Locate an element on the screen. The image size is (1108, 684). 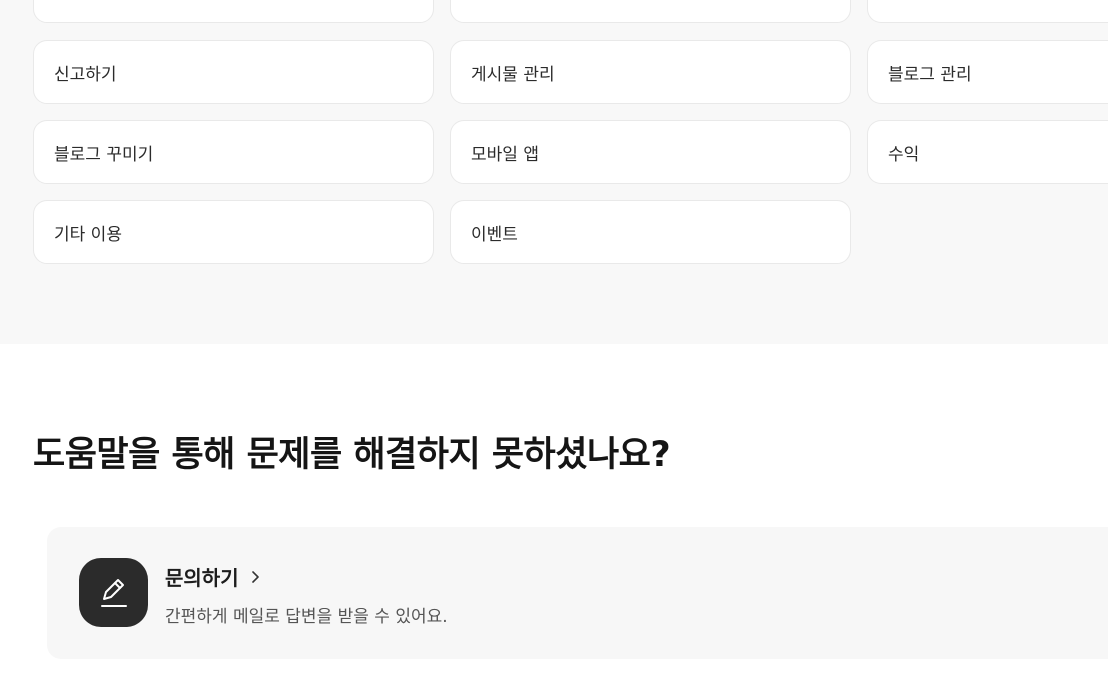
category-card-other-use: 기타 이용 is located at coordinates (233, 232).